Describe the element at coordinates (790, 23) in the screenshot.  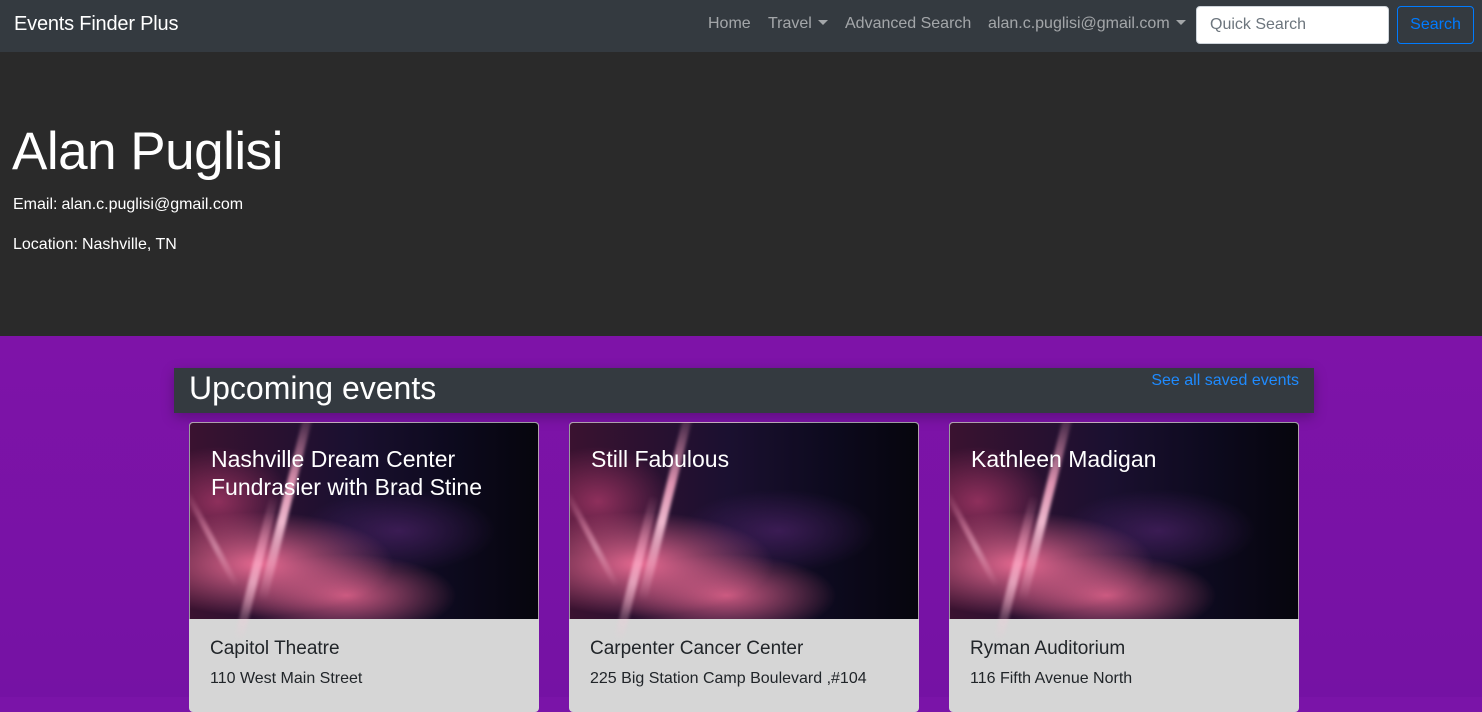
I see `nav-travel-label: Travel` at that location.